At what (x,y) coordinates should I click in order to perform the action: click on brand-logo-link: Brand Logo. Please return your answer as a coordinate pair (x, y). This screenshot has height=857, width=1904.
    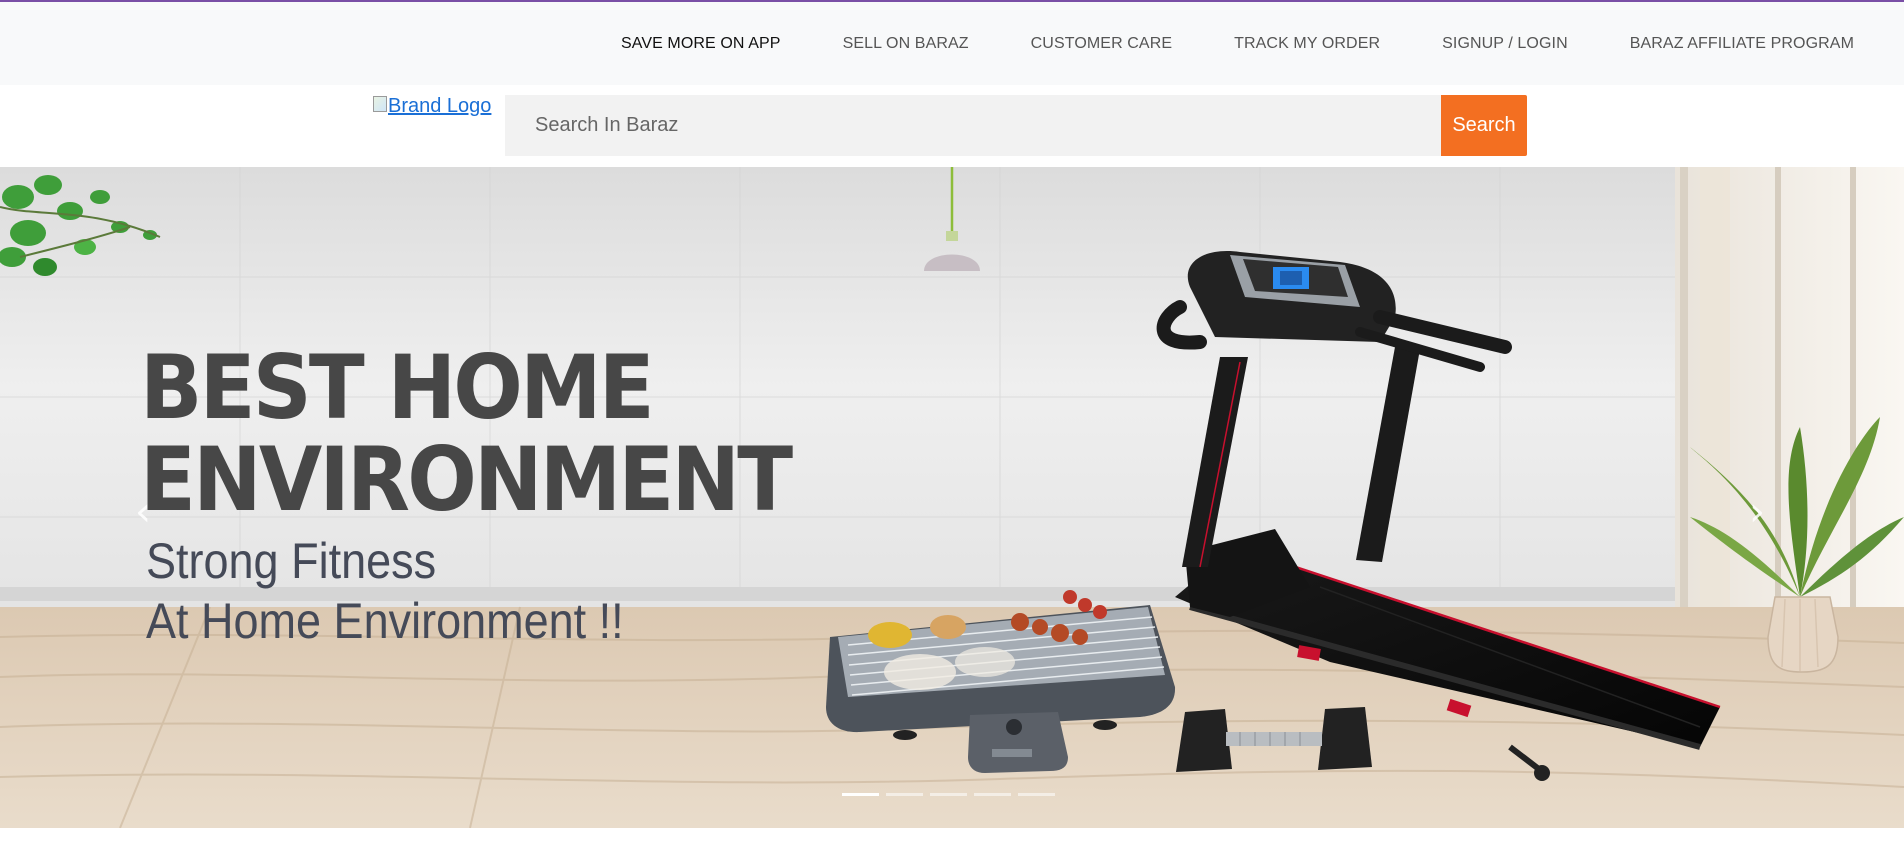
    Looking at the image, I should click on (432, 106).